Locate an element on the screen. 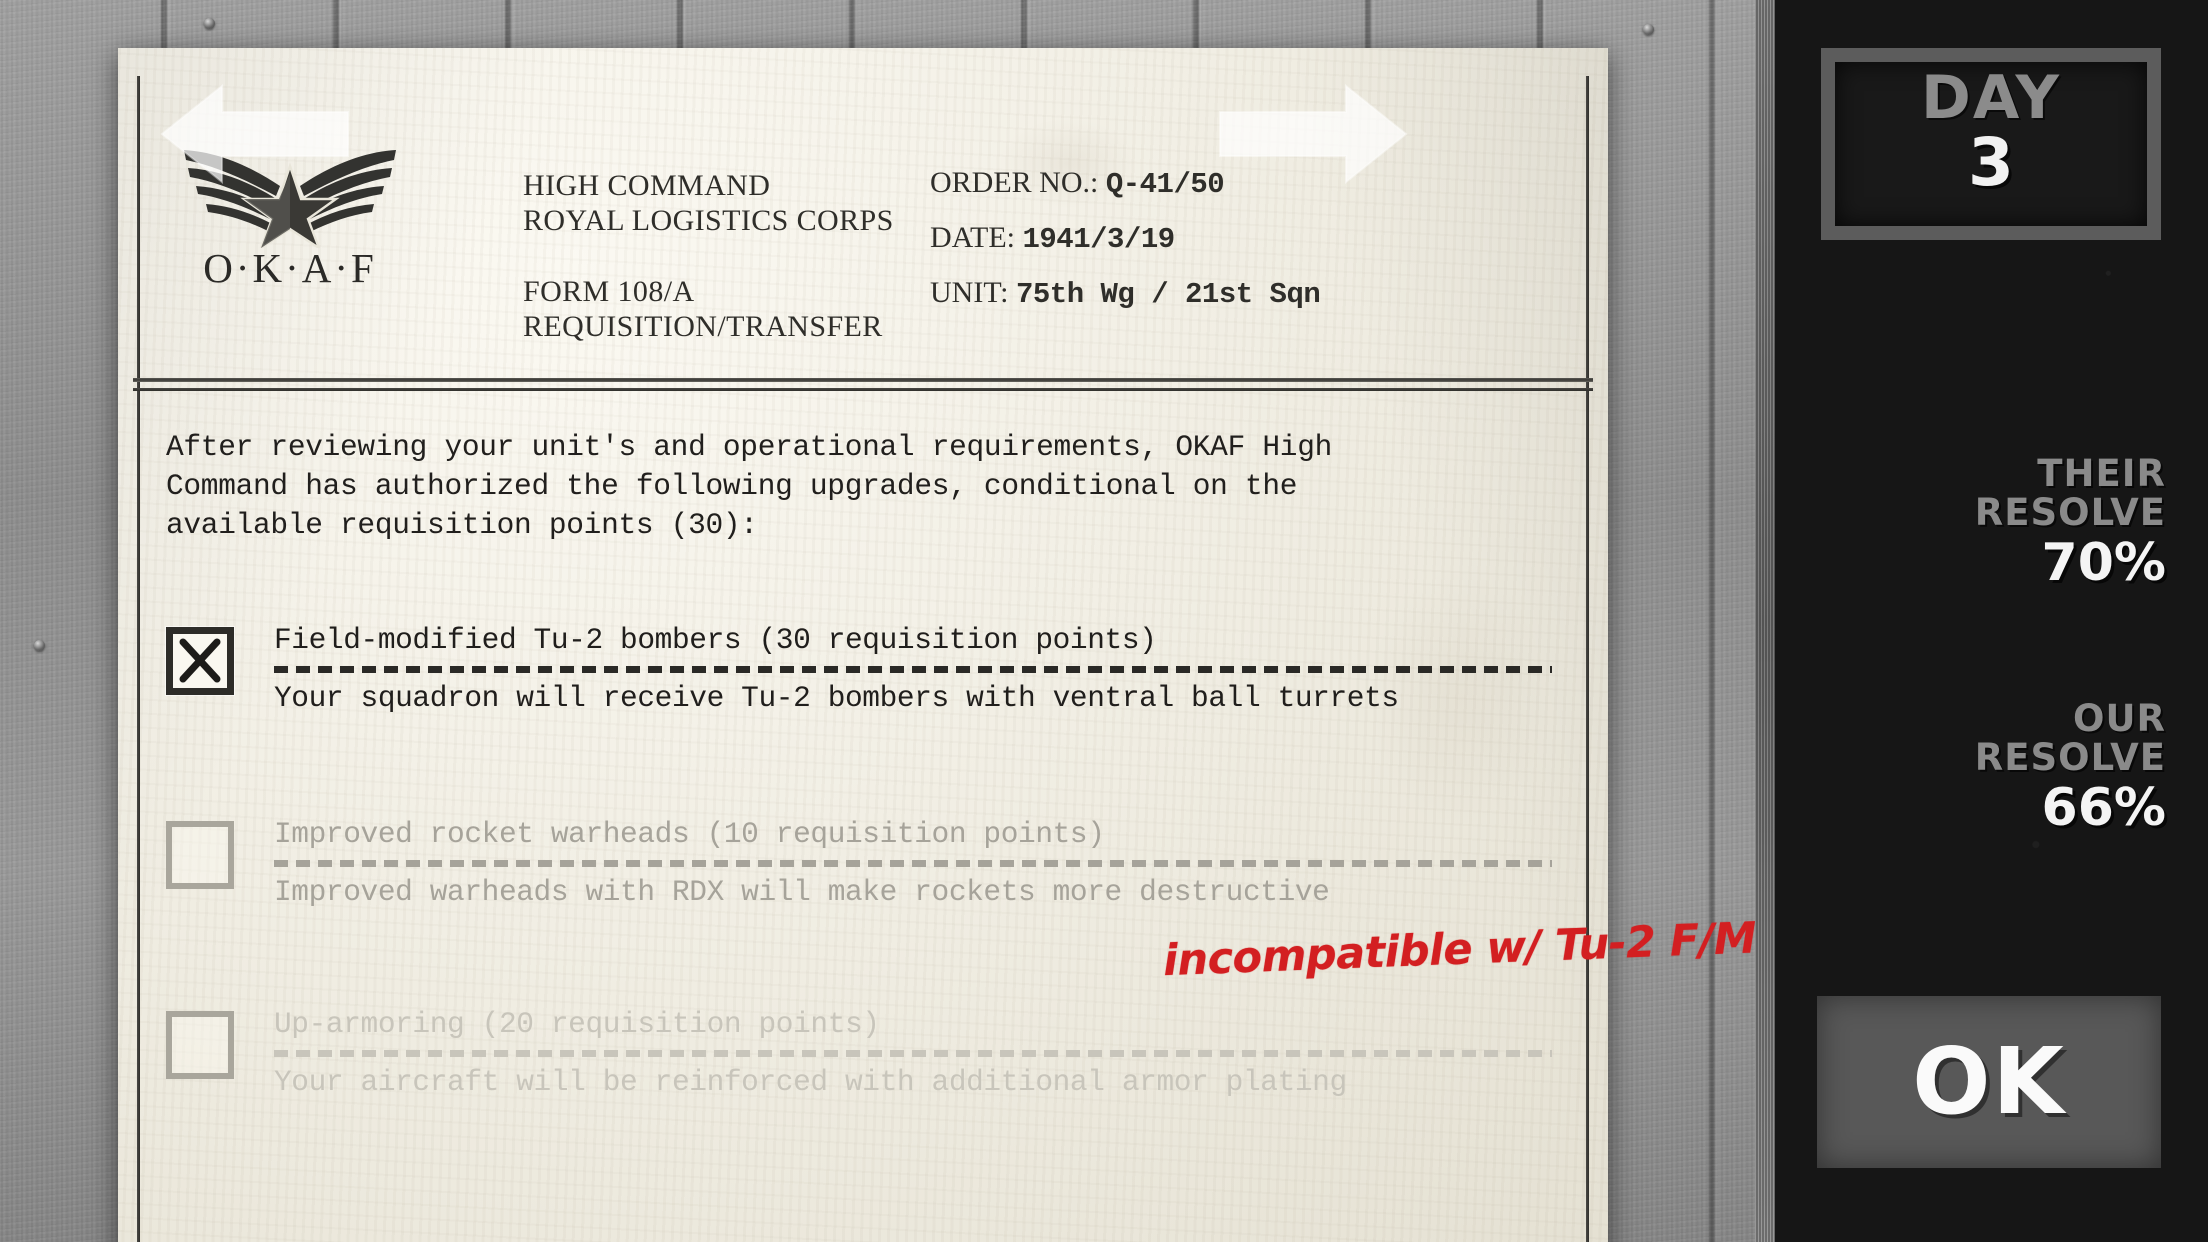 This screenshot has height=1242, width=2208. ok-button-label: OK is located at coordinates (1989, 1081).